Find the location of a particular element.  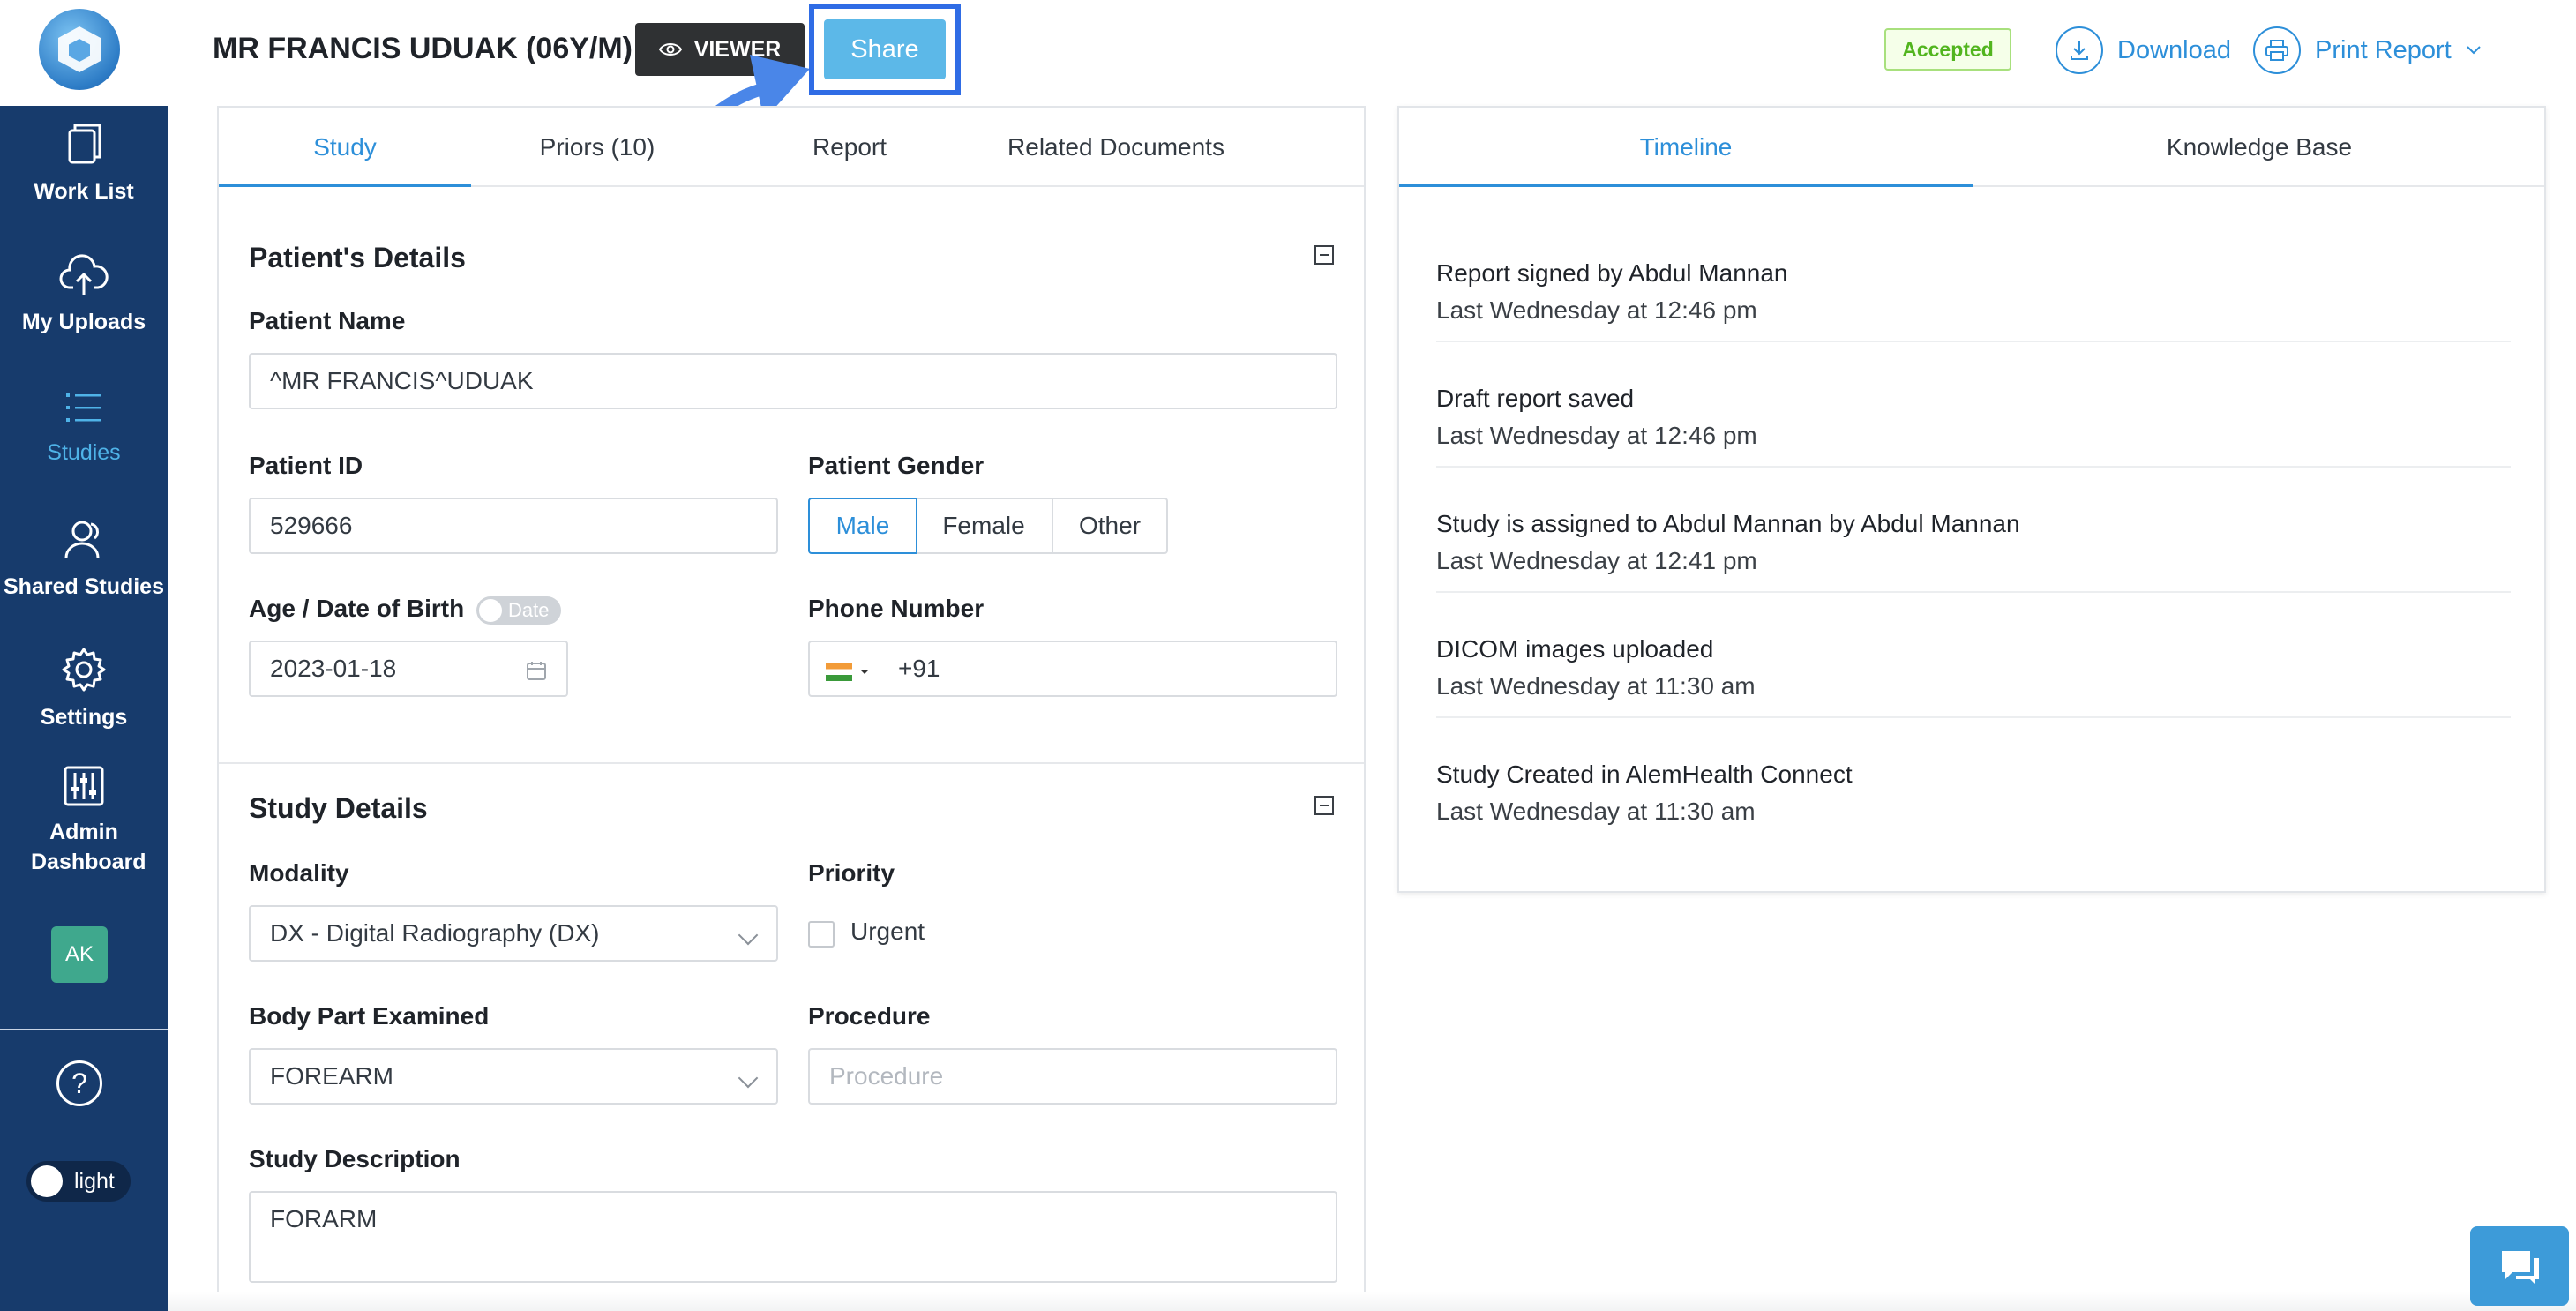

country-flag-icon is located at coordinates (839, 672).